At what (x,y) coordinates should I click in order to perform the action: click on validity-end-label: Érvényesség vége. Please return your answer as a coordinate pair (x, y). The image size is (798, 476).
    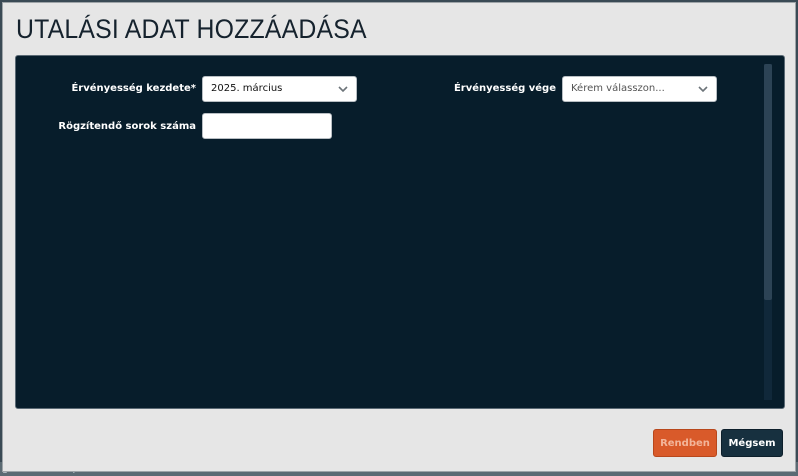
    Looking at the image, I should click on (504, 88).